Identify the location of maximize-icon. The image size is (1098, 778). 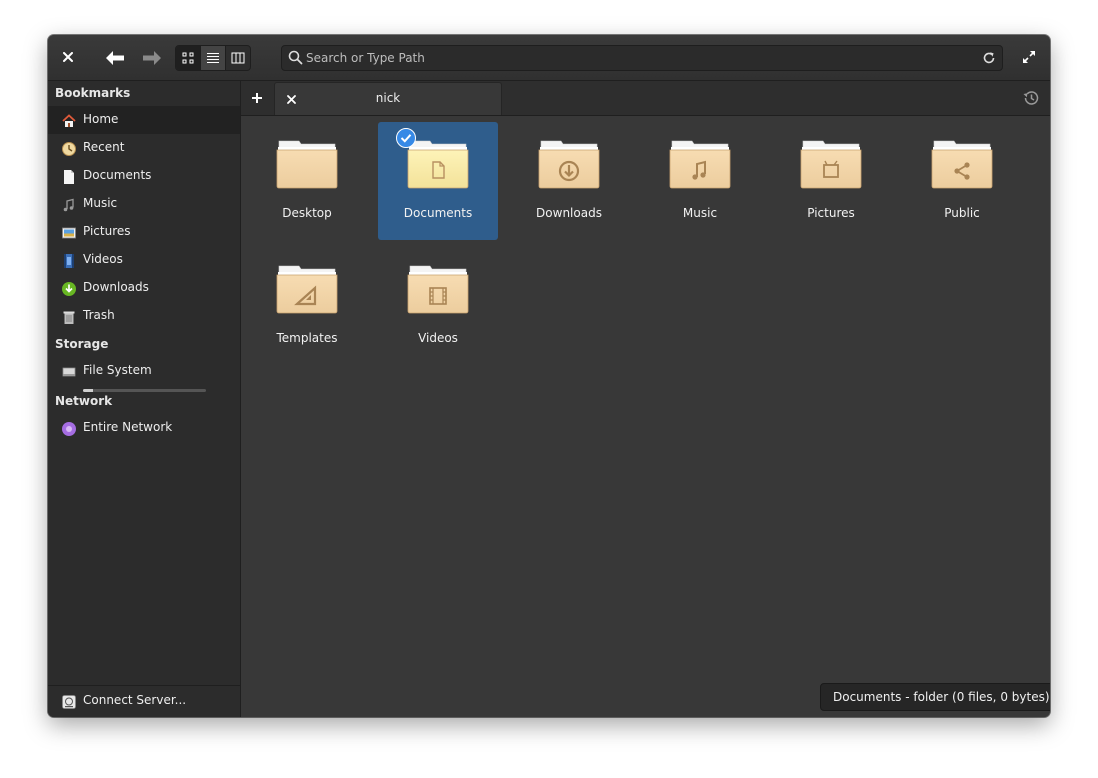
(1029, 57).